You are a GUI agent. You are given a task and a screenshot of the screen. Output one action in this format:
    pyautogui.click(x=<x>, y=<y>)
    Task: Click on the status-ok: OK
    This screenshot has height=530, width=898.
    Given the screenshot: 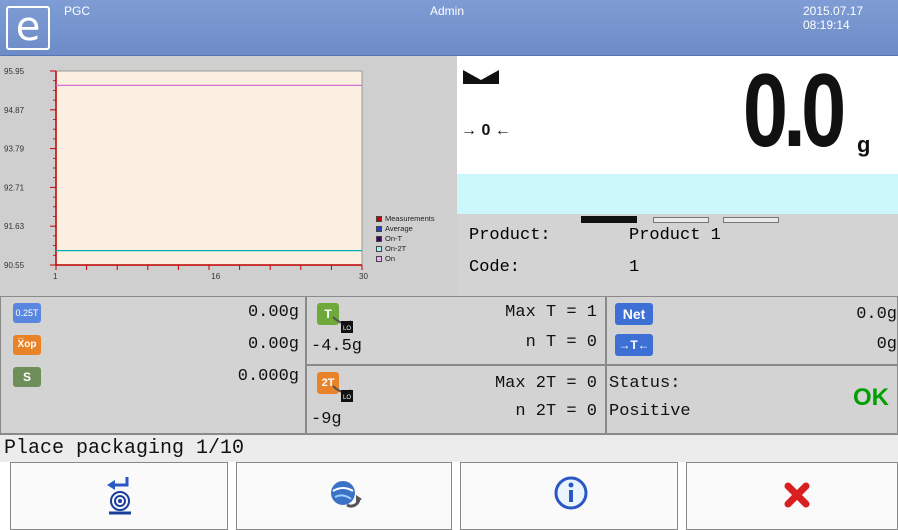 What is the action you would take?
    pyautogui.click(x=871, y=397)
    